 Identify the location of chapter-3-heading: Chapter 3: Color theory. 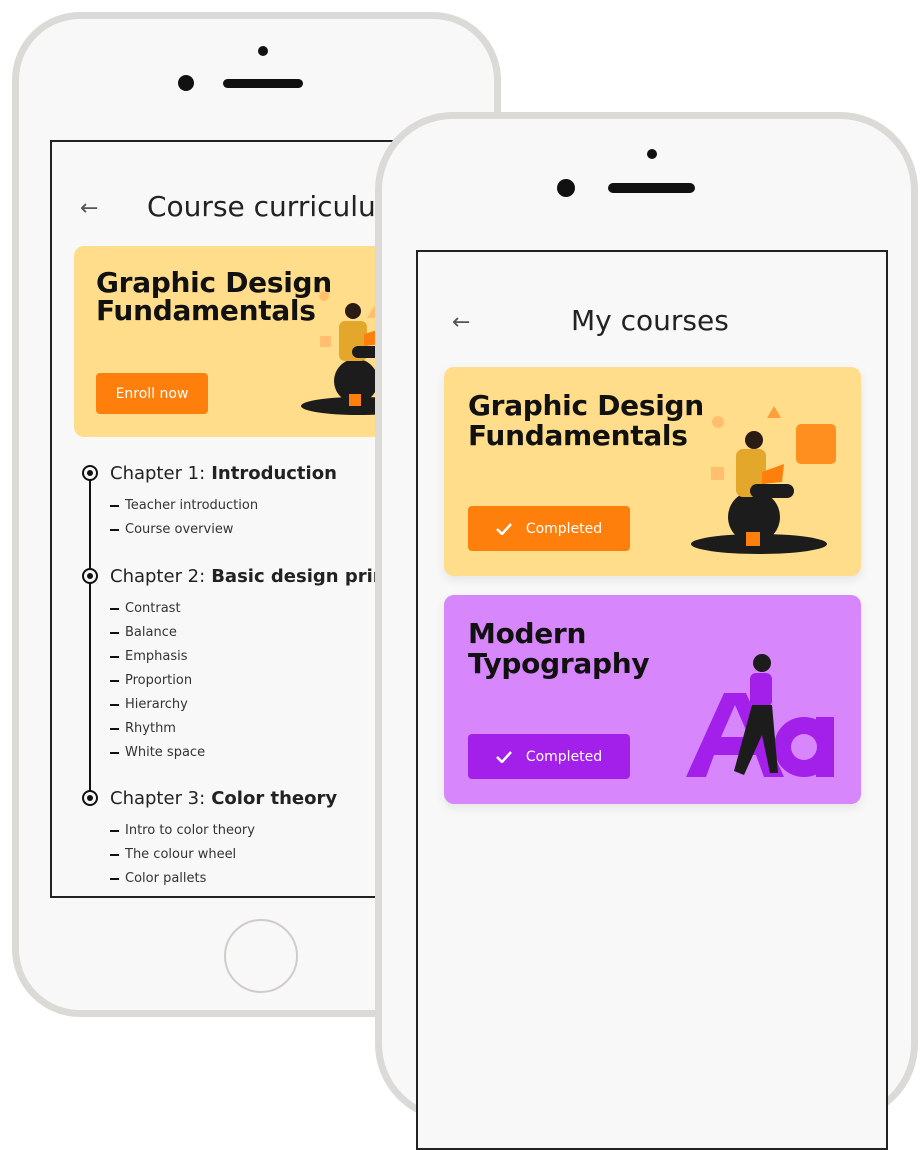
(223, 798).